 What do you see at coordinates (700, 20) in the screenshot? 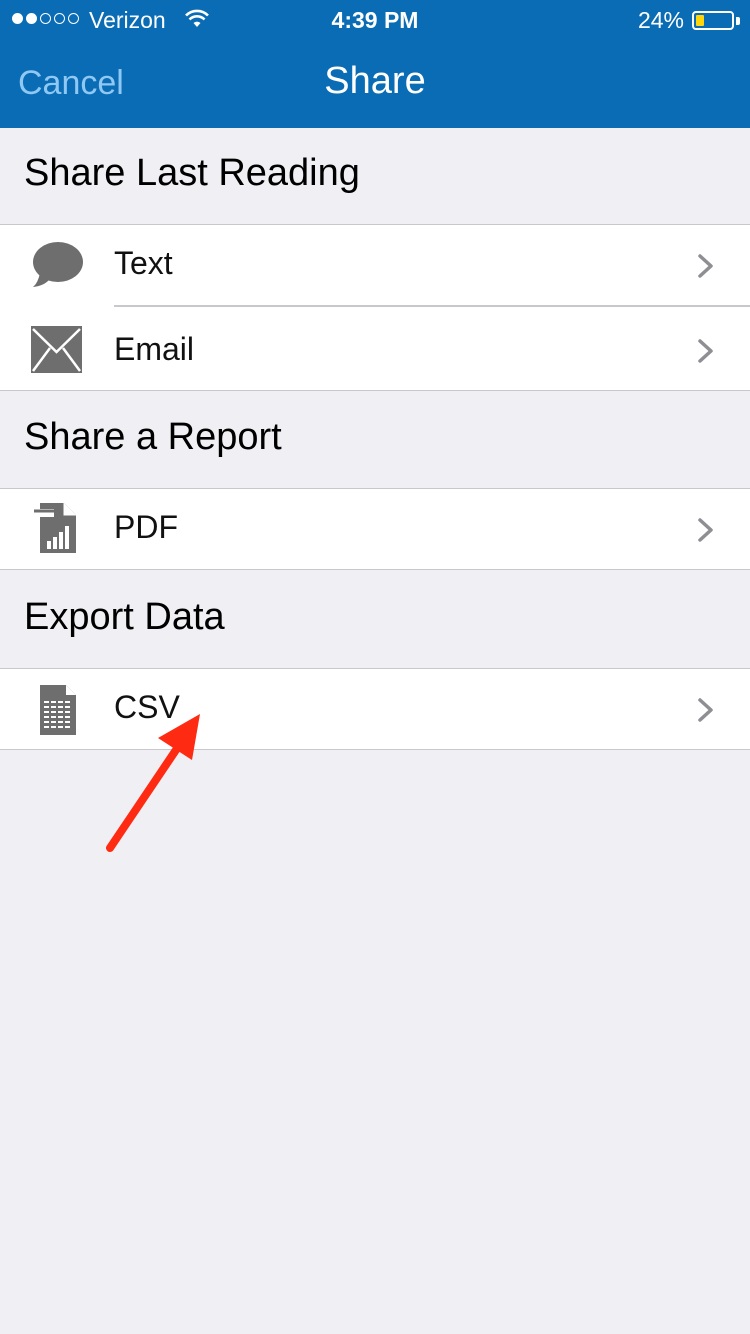
I see `battery-level-fill` at bounding box center [700, 20].